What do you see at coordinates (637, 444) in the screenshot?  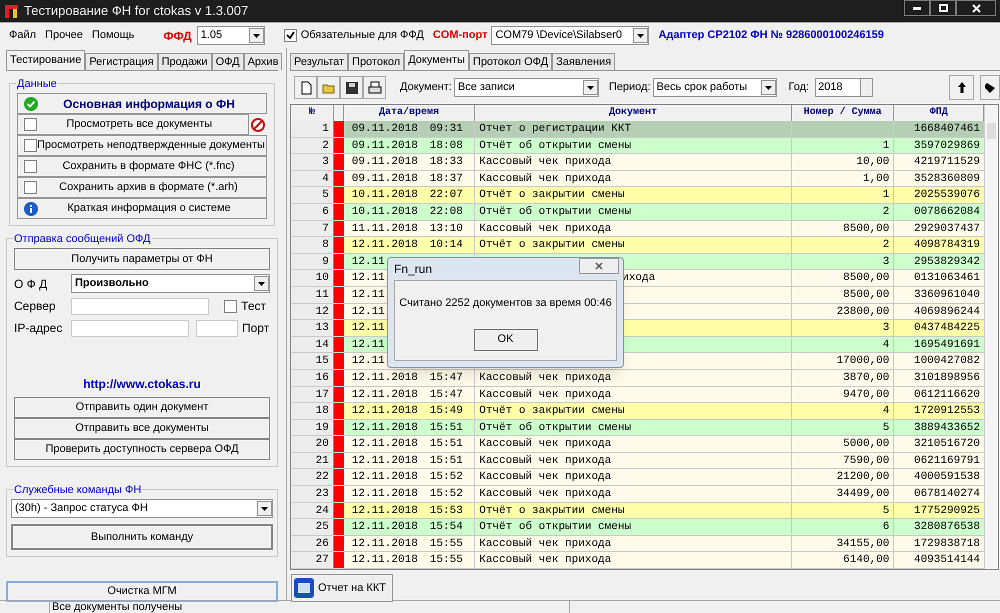 I see `table-row: 20 12.11.2018 15:51 Кассовый чек прихода 5000,00 3210516720` at bounding box center [637, 444].